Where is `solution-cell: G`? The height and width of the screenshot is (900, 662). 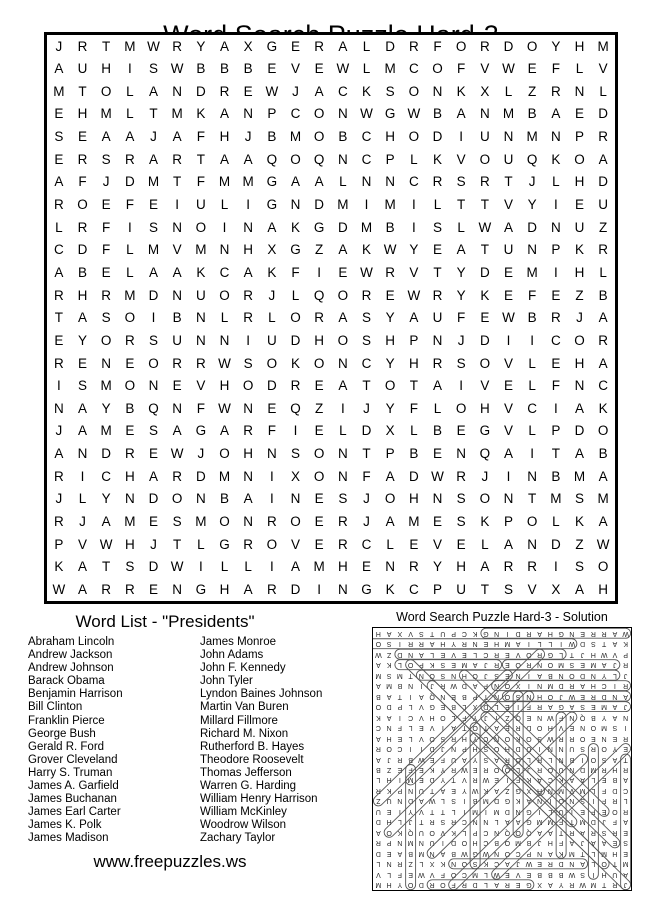
solution-cell: G is located at coordinates (475, 853).